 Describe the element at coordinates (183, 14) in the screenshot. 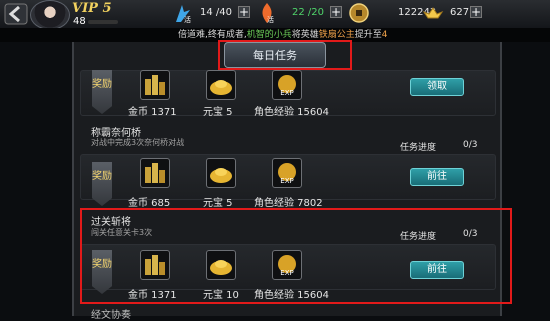

I see `stamina-icon: 活` at that location.